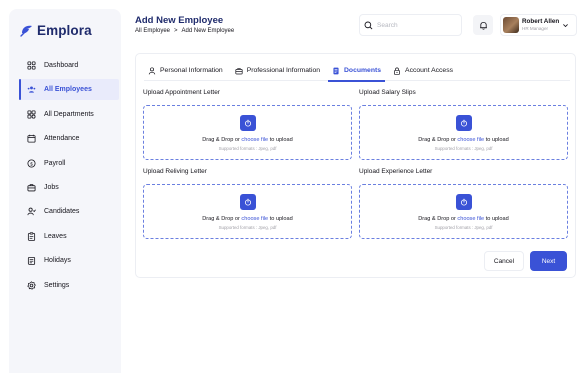  I want to click on sidebar-item-jobs: Jobs, so click(69, 187).